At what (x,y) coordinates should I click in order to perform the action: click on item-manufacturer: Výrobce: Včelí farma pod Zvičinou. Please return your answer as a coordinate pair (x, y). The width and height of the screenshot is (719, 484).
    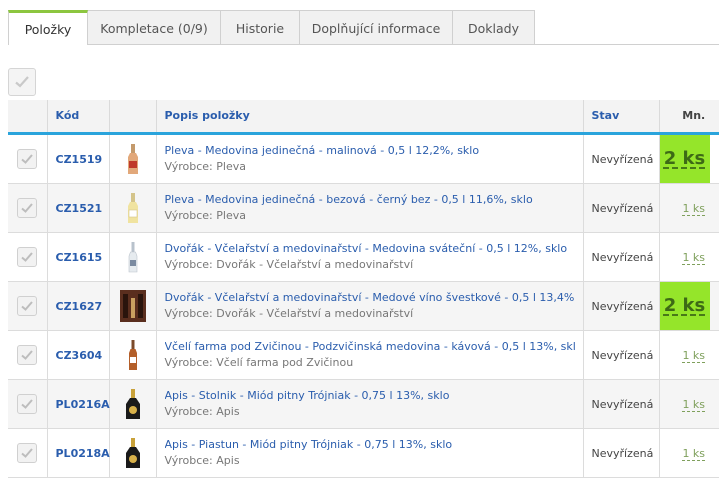
    Looking at the image, I should click on (259, 362).